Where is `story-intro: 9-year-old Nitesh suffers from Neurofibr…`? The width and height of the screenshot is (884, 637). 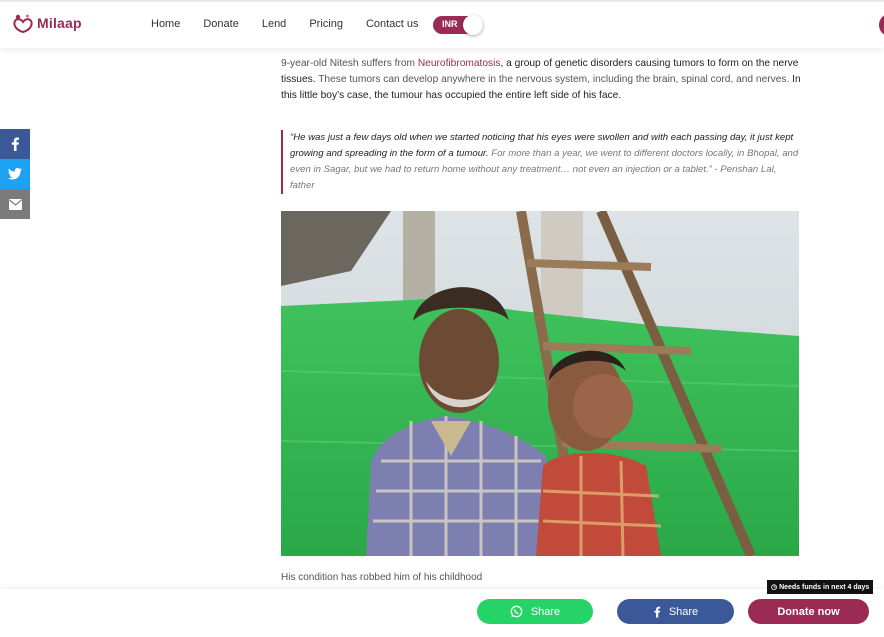
story-intro: 9-year-old Nitesh suffers from Neurofibr… is located at coordinates (541, 80).